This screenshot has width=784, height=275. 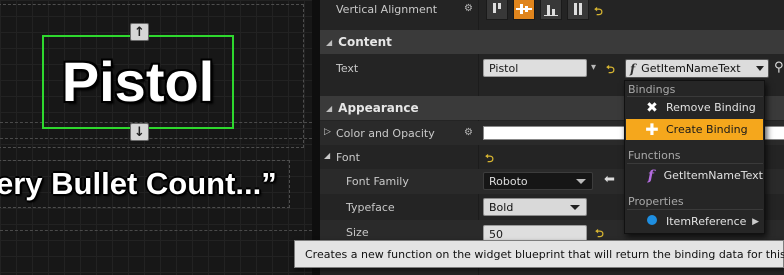 I want to click on arrow-down-icon: ↓, so click(x=139, y=132).